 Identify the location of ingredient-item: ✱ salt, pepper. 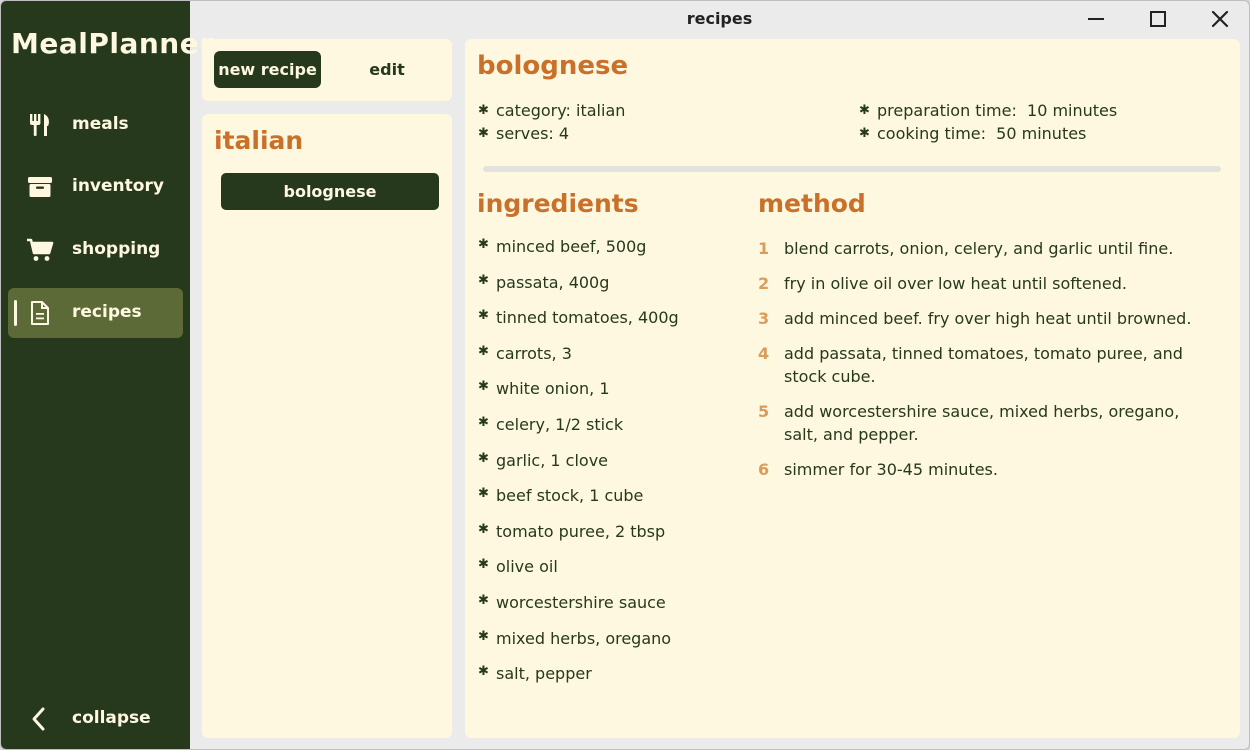
(535, 674).